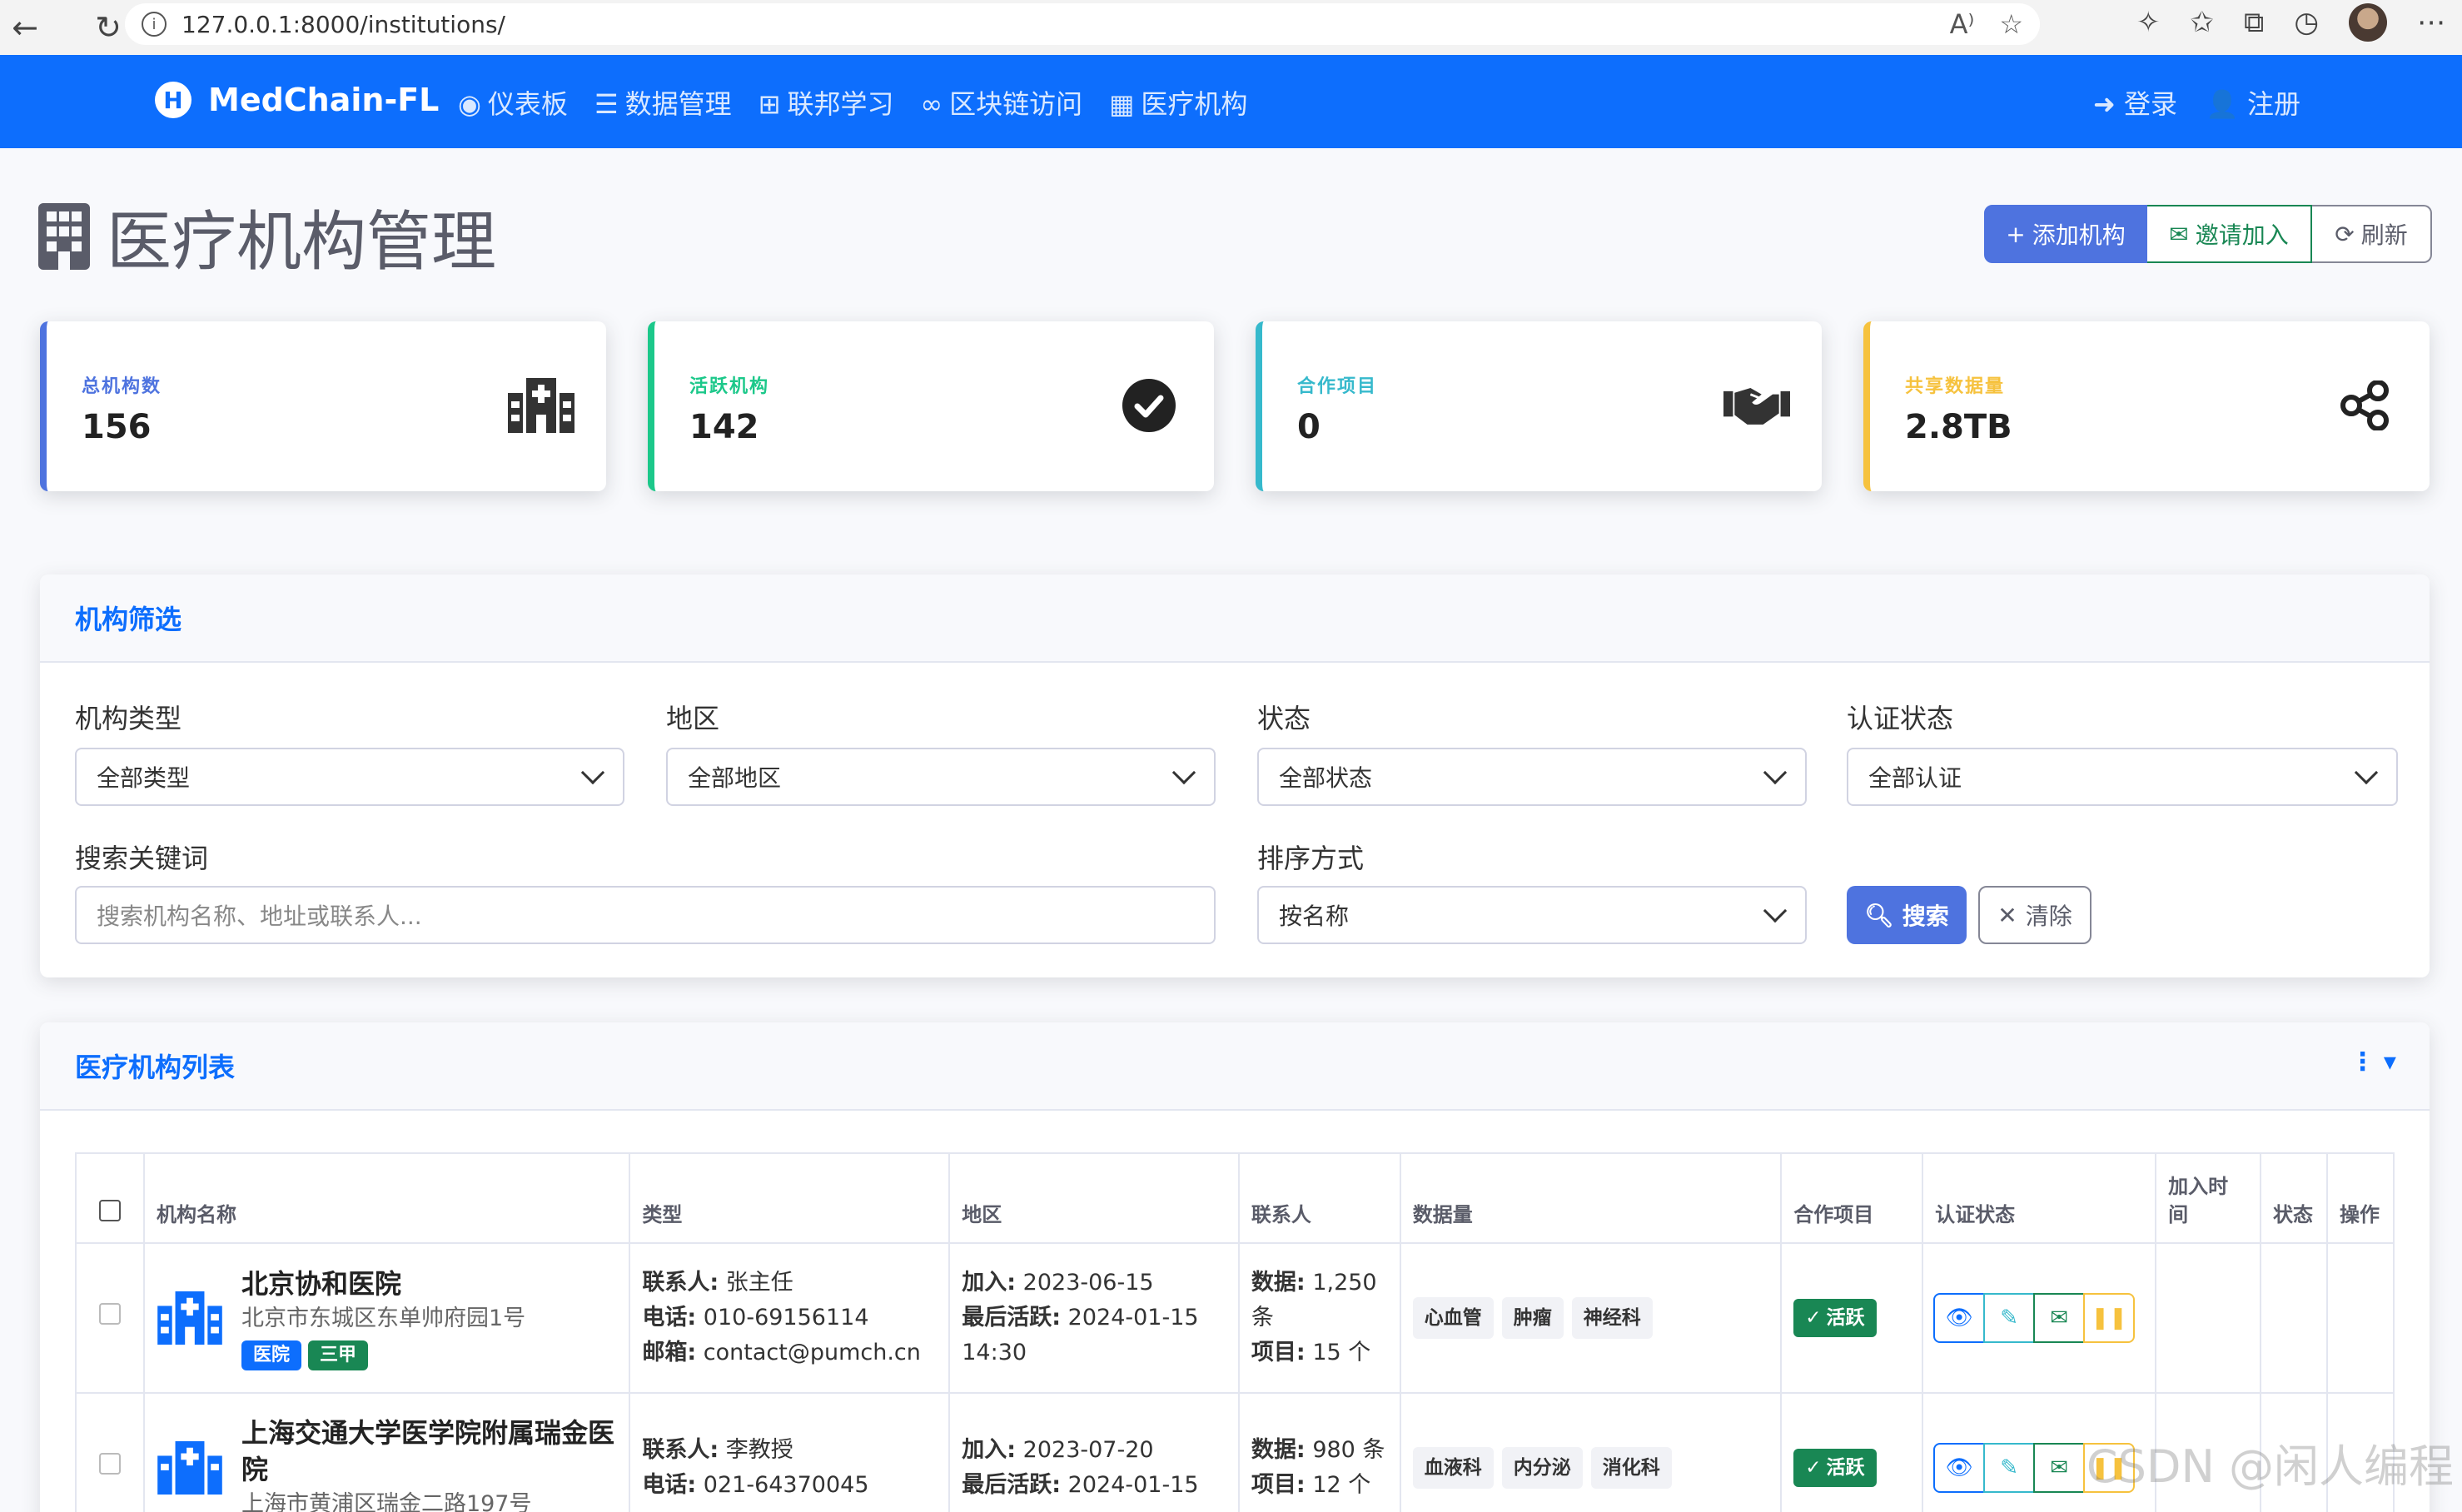 The image size is (2462, 1512). What do you see at coordinates (1835, 1318) in the screenshot?
I see `status-badge: ✓ 活跃` at bounding box center [1835, 1318].